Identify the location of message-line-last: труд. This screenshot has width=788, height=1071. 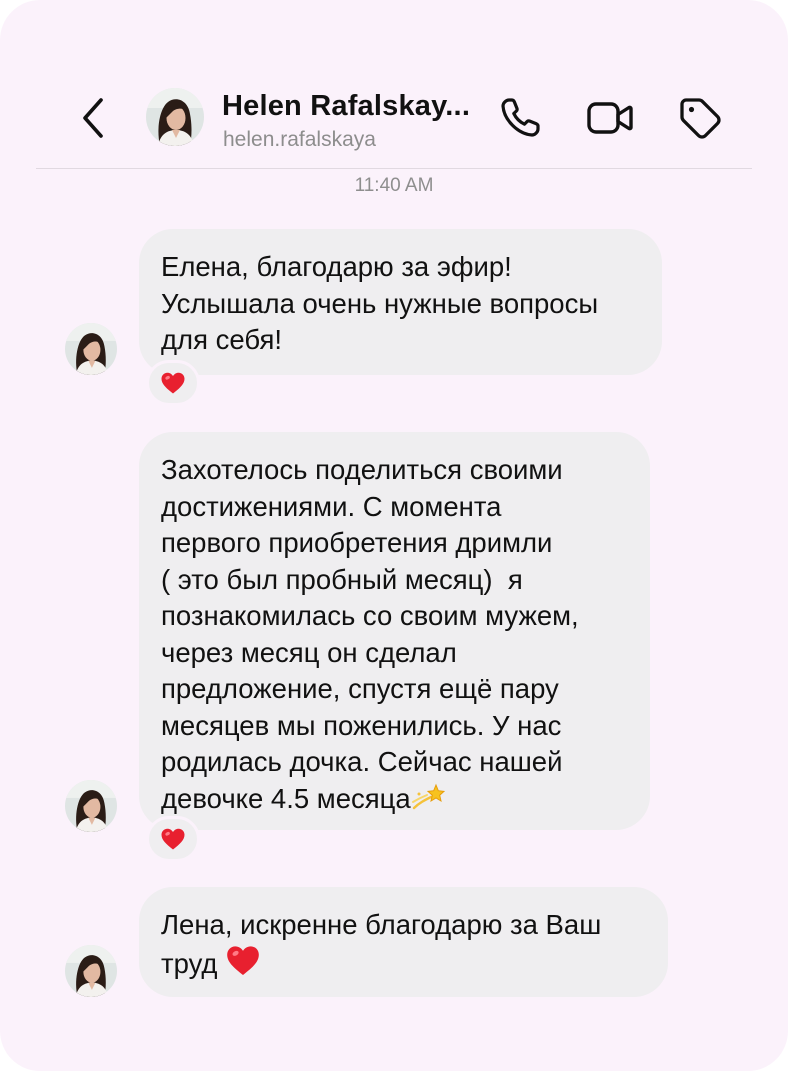
(402, 963).